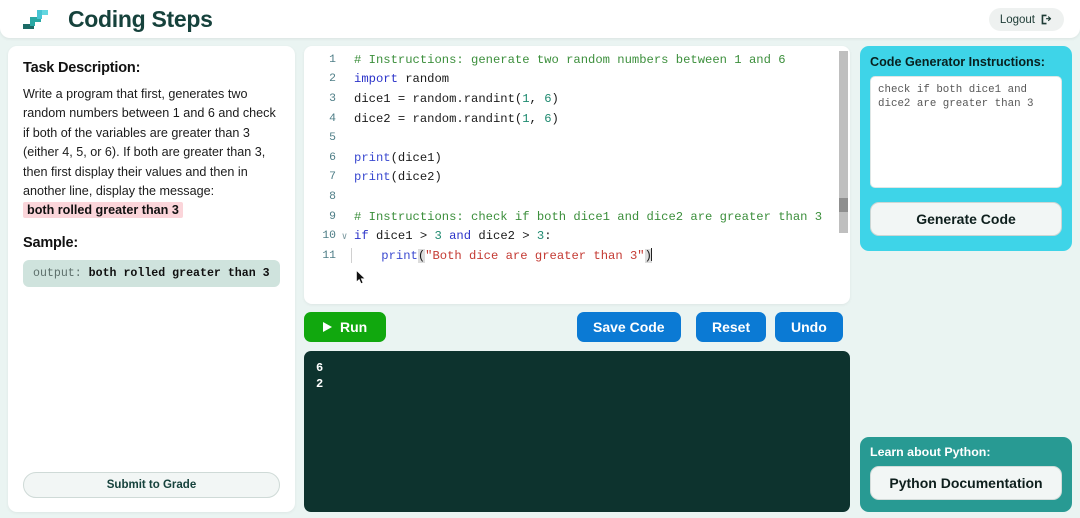 The width and height of the screenshot is (1080, 518). I want to click on code-line: 6 print(dice1), so click(577, 158).